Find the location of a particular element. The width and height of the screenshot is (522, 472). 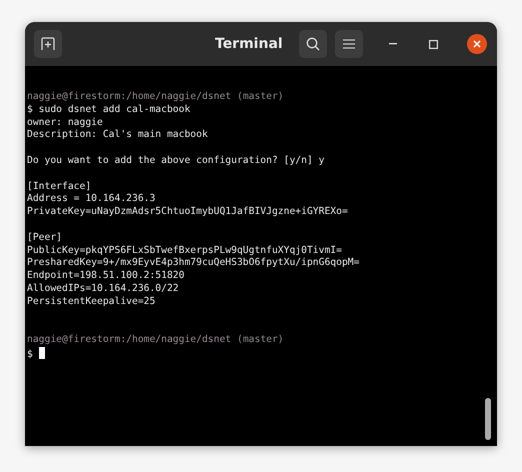

terminal-line: [Peer] is located at coordinates (44, 237).